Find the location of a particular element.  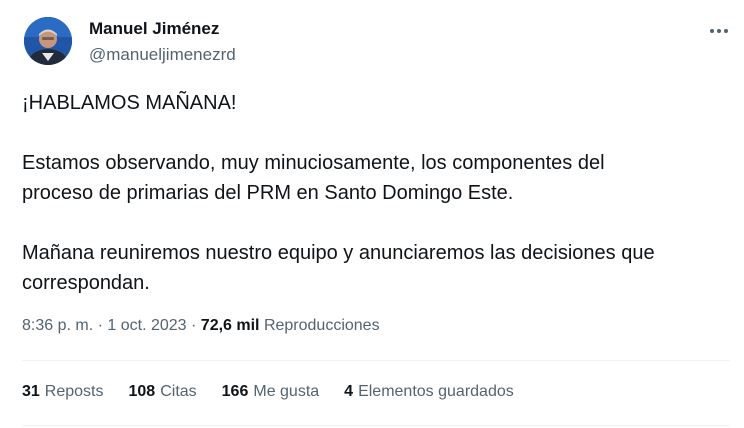

bookmarks-label: Elementos guardados is located at coordinates (436, 391).